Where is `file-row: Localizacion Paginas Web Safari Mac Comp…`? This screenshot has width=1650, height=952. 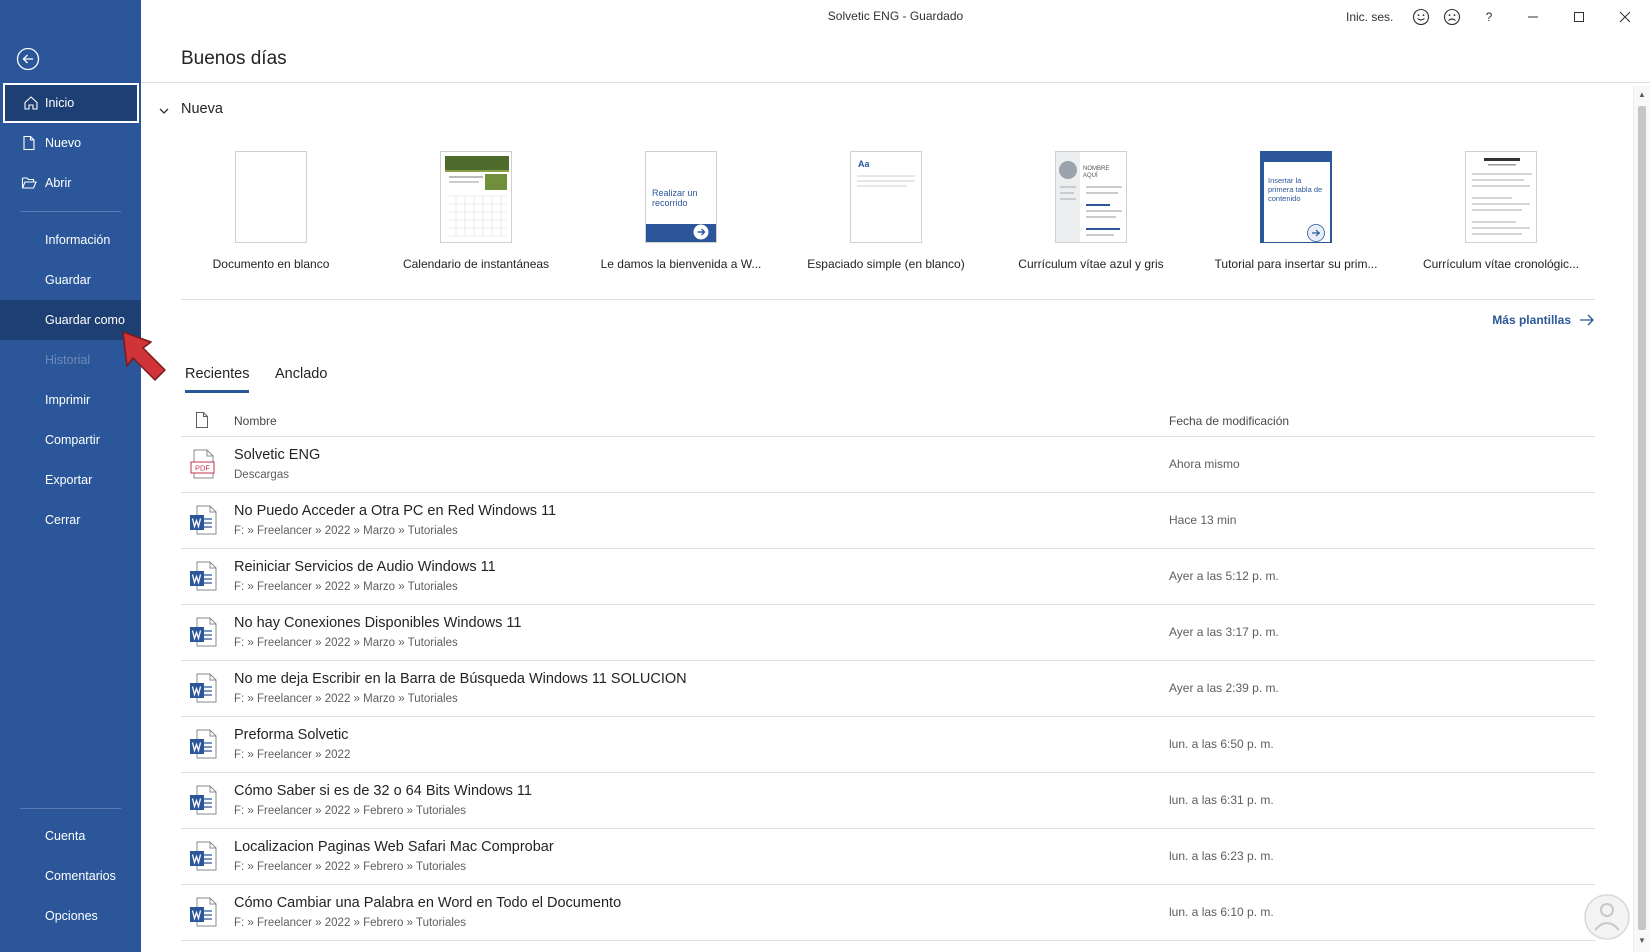
file-row: Localizacion Paginas Web Safari Mac Comp… is located at coordinates (888, 857).